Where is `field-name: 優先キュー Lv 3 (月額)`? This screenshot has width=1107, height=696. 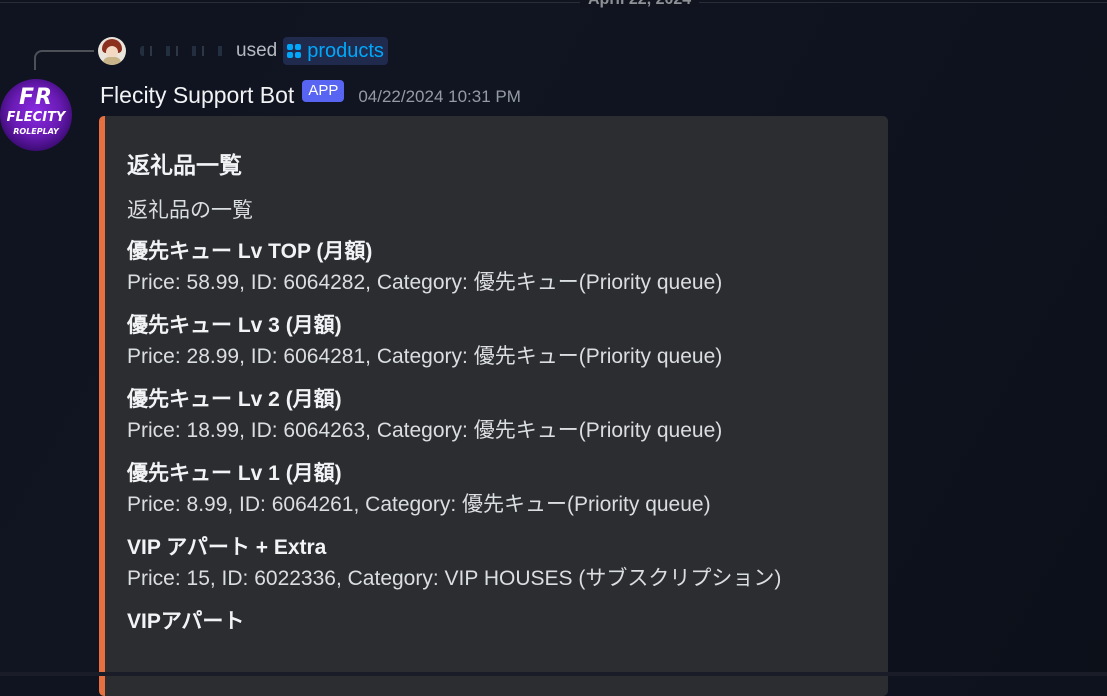 field-name: 優先キュー Lv 3 (月額) is located at coordinates (234, 325).